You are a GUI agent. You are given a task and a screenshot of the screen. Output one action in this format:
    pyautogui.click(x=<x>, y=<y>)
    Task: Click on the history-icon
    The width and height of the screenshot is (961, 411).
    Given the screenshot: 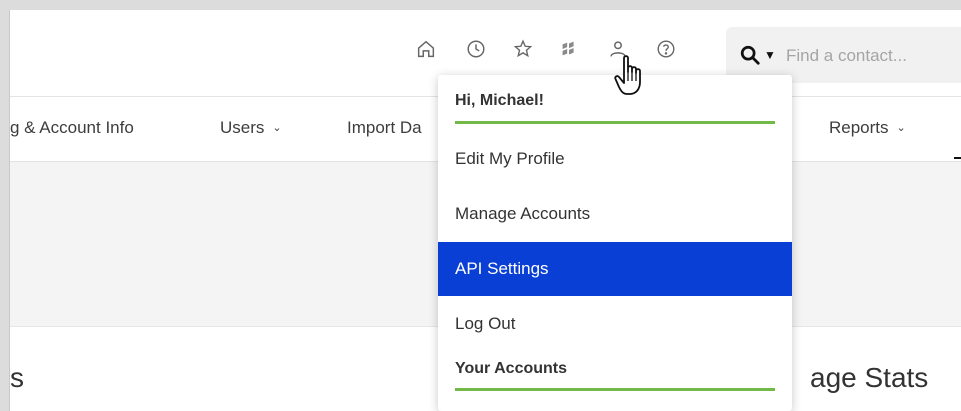 What is the action you would take?
    pyautogui.click(x=476, y=49)
    